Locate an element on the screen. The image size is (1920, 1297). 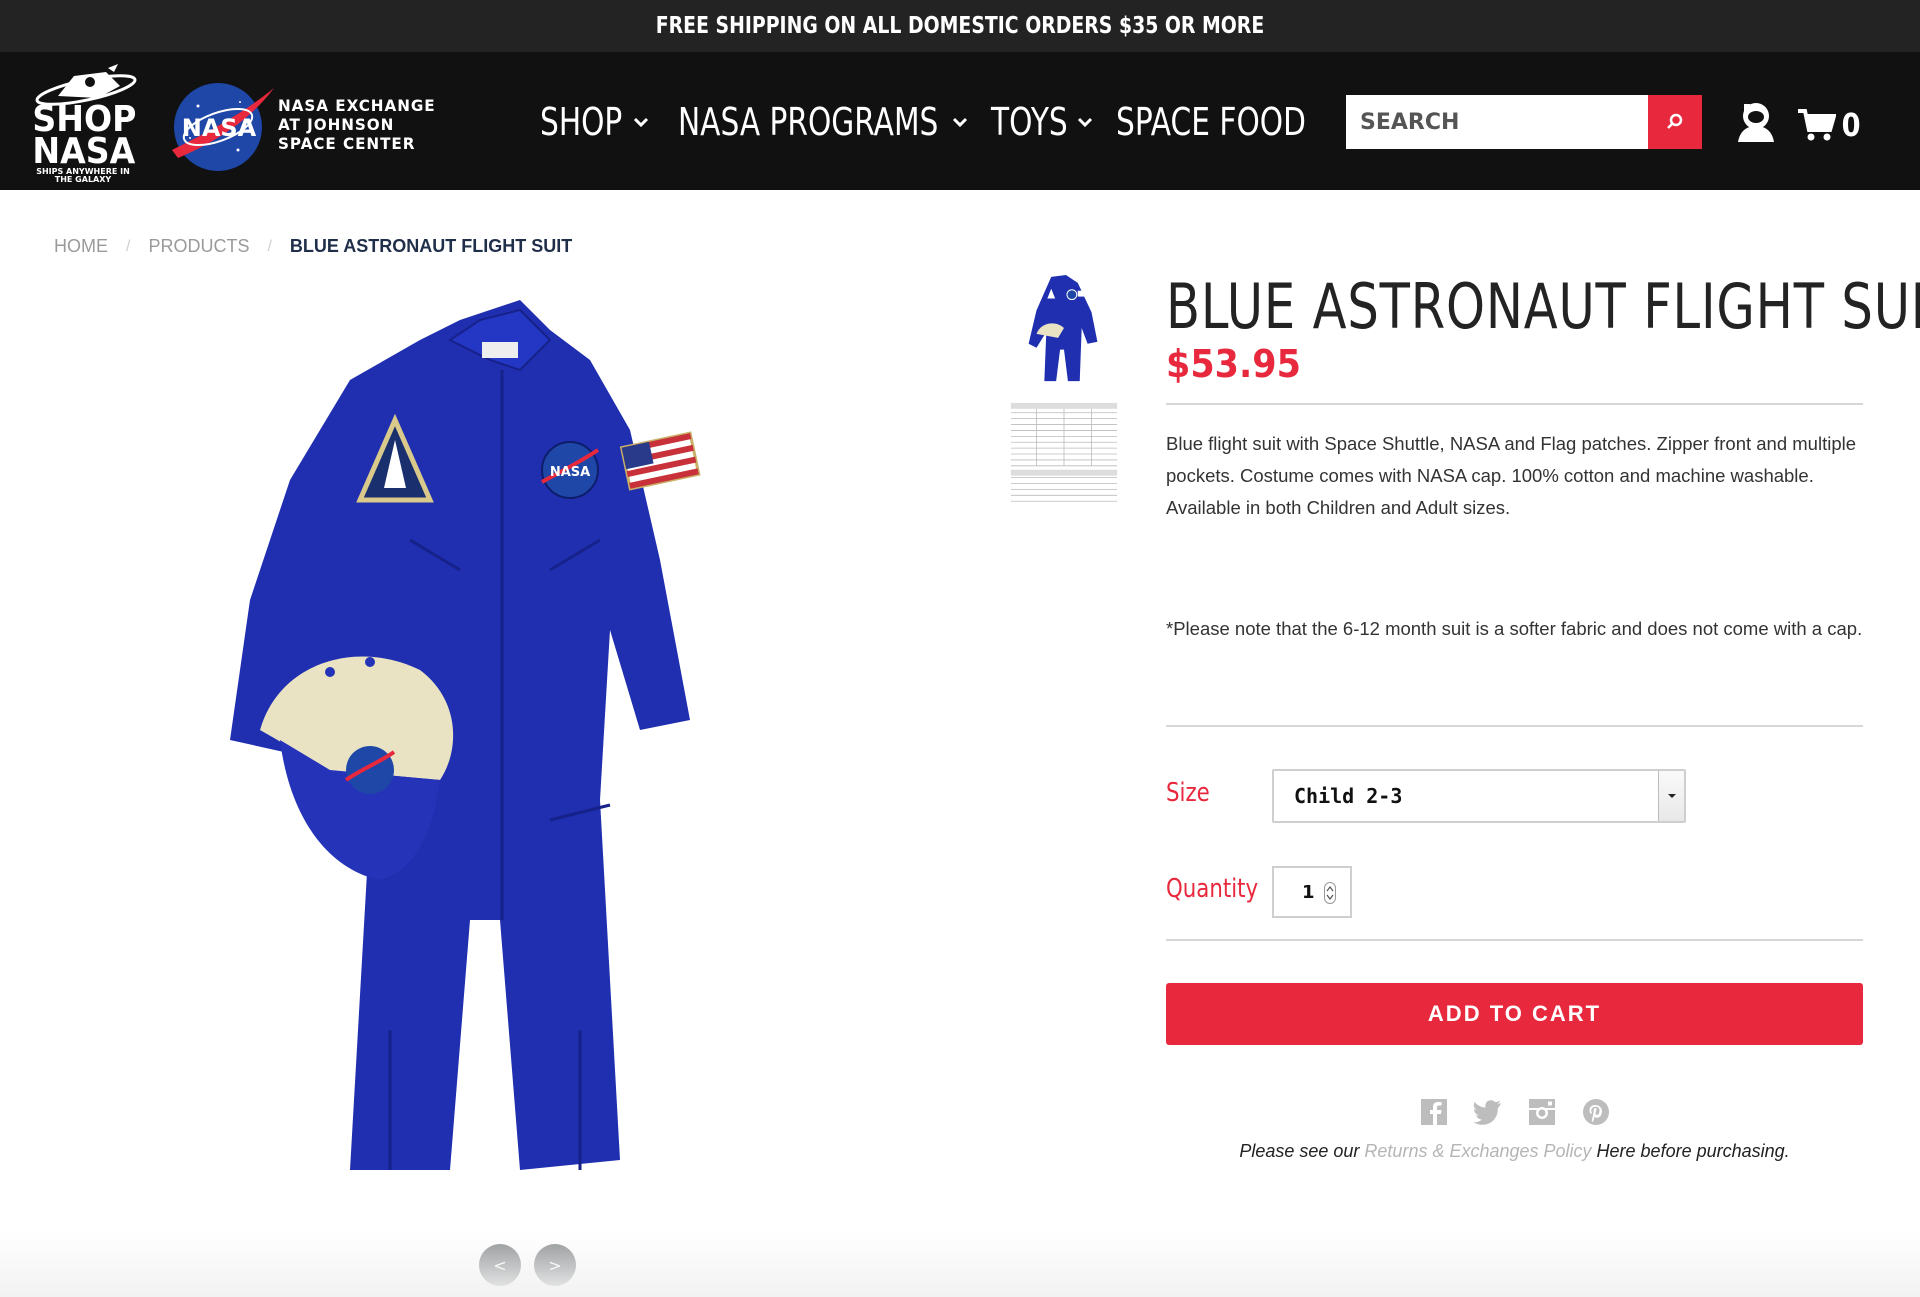
quantity-stepper is located at coordinates (1330, 893).